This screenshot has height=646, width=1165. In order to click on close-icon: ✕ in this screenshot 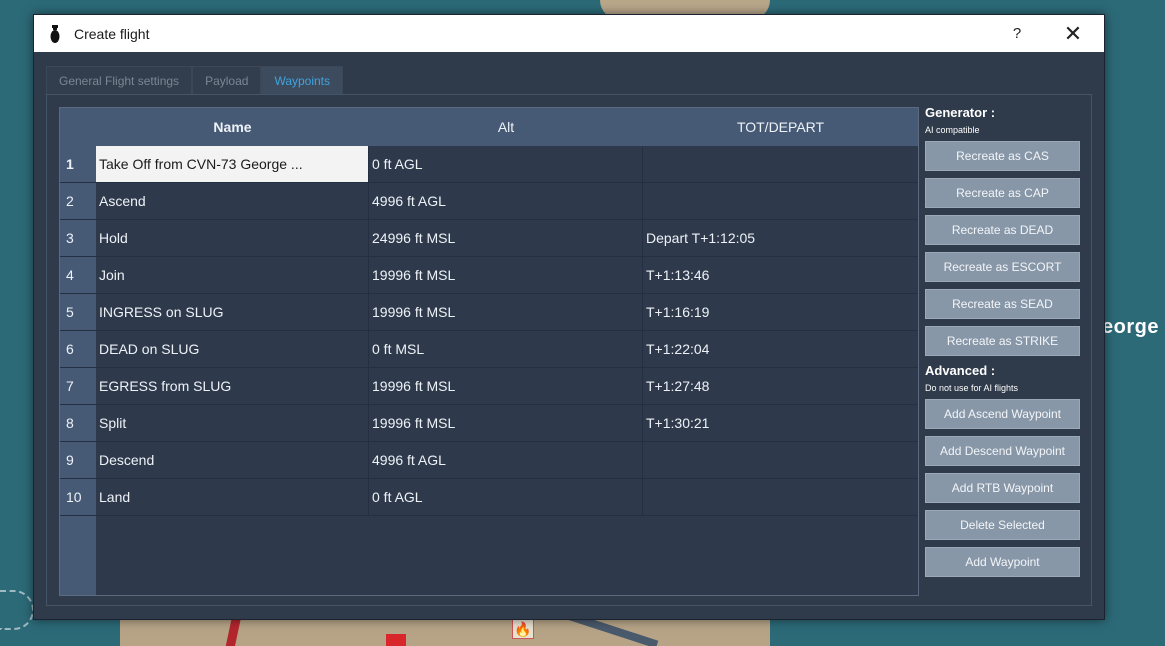, I will do `click(1073, 33)`.